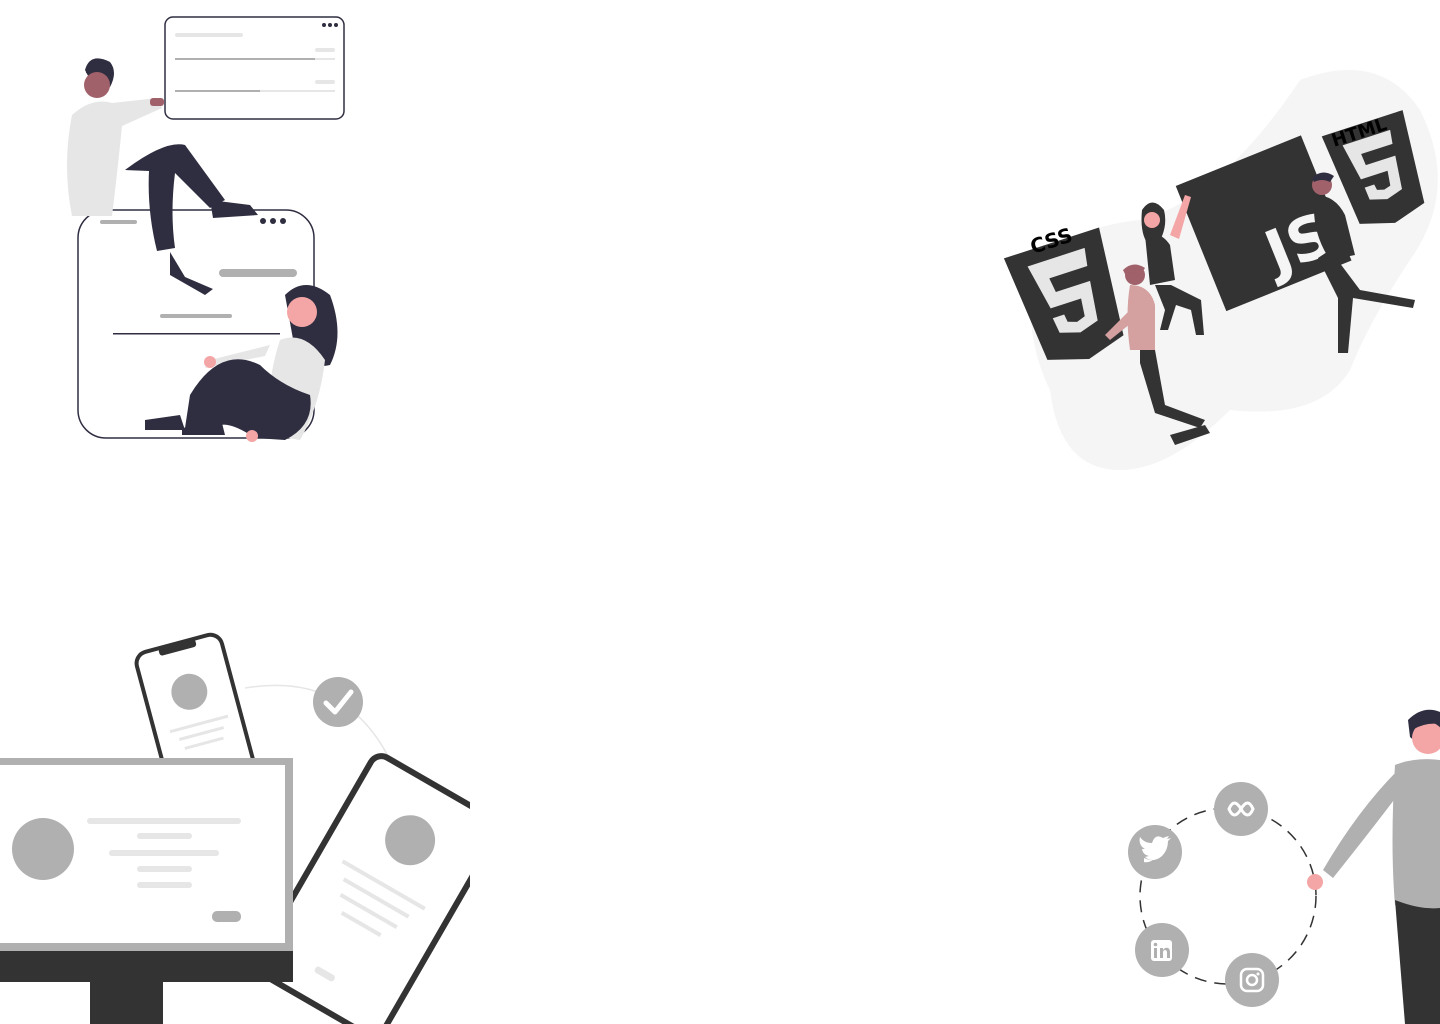  I want to click on responsive-devices-illustration, so click(235, 812).